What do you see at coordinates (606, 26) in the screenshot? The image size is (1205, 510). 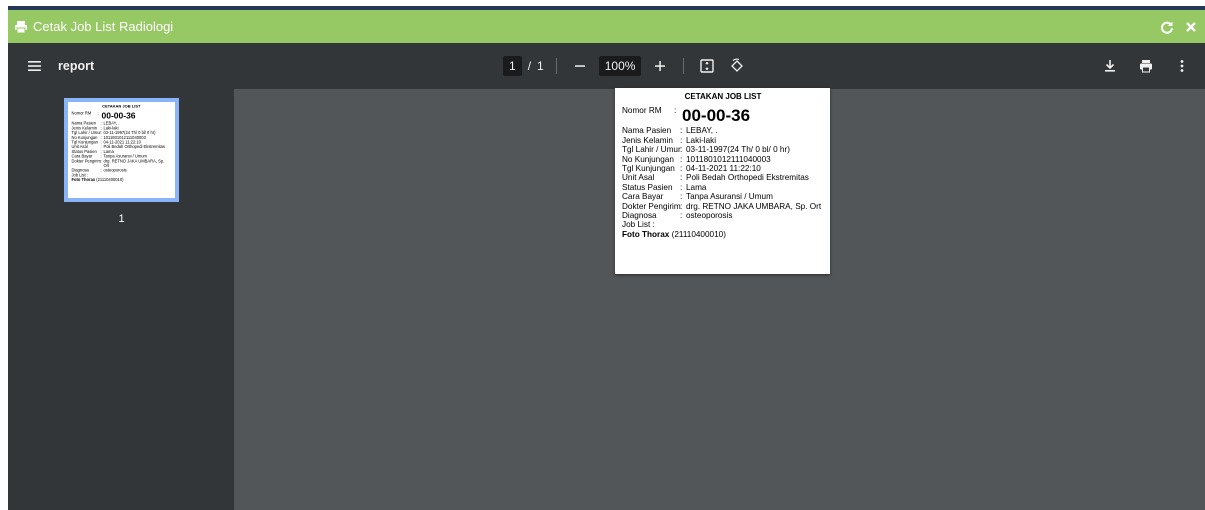 I see `modal-header: Cetak Job List Radiologi` at bounding box center [606, 26].